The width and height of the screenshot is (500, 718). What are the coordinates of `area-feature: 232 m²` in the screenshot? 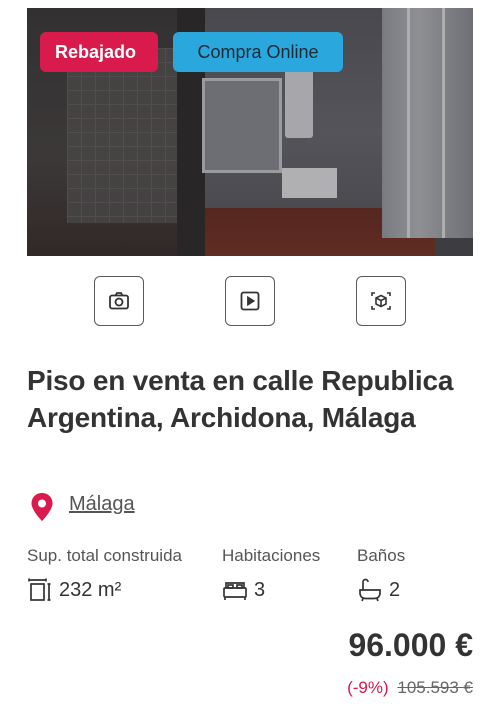 It's located at (74, 590).